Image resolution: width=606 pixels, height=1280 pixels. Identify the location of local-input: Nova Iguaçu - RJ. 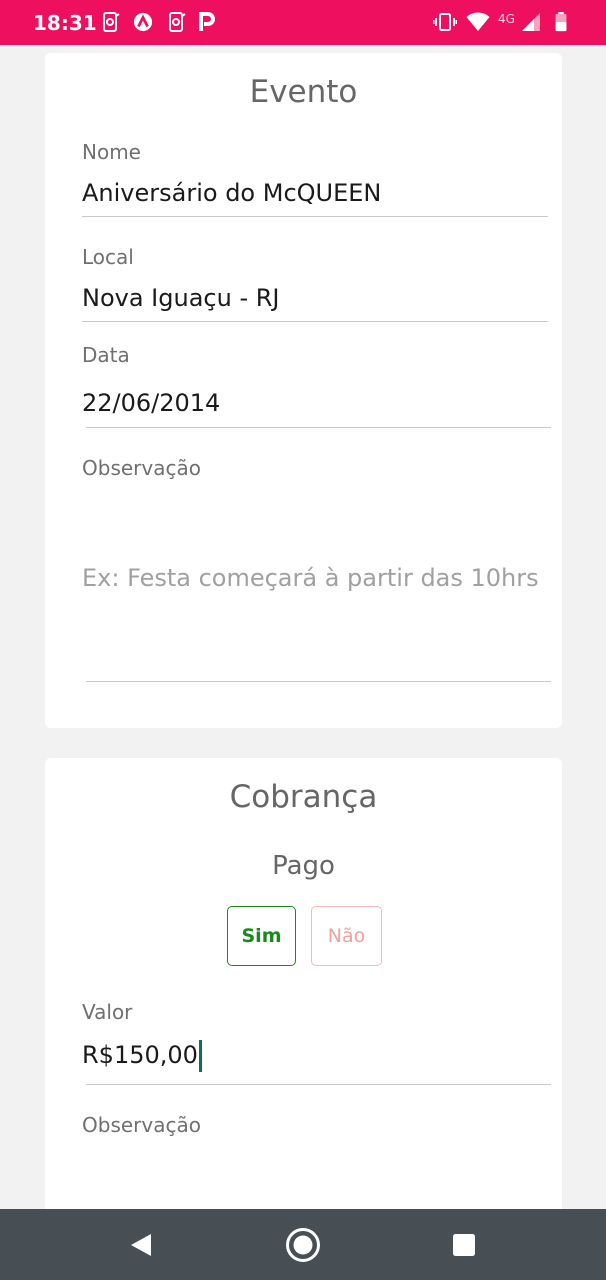
(180, 298).